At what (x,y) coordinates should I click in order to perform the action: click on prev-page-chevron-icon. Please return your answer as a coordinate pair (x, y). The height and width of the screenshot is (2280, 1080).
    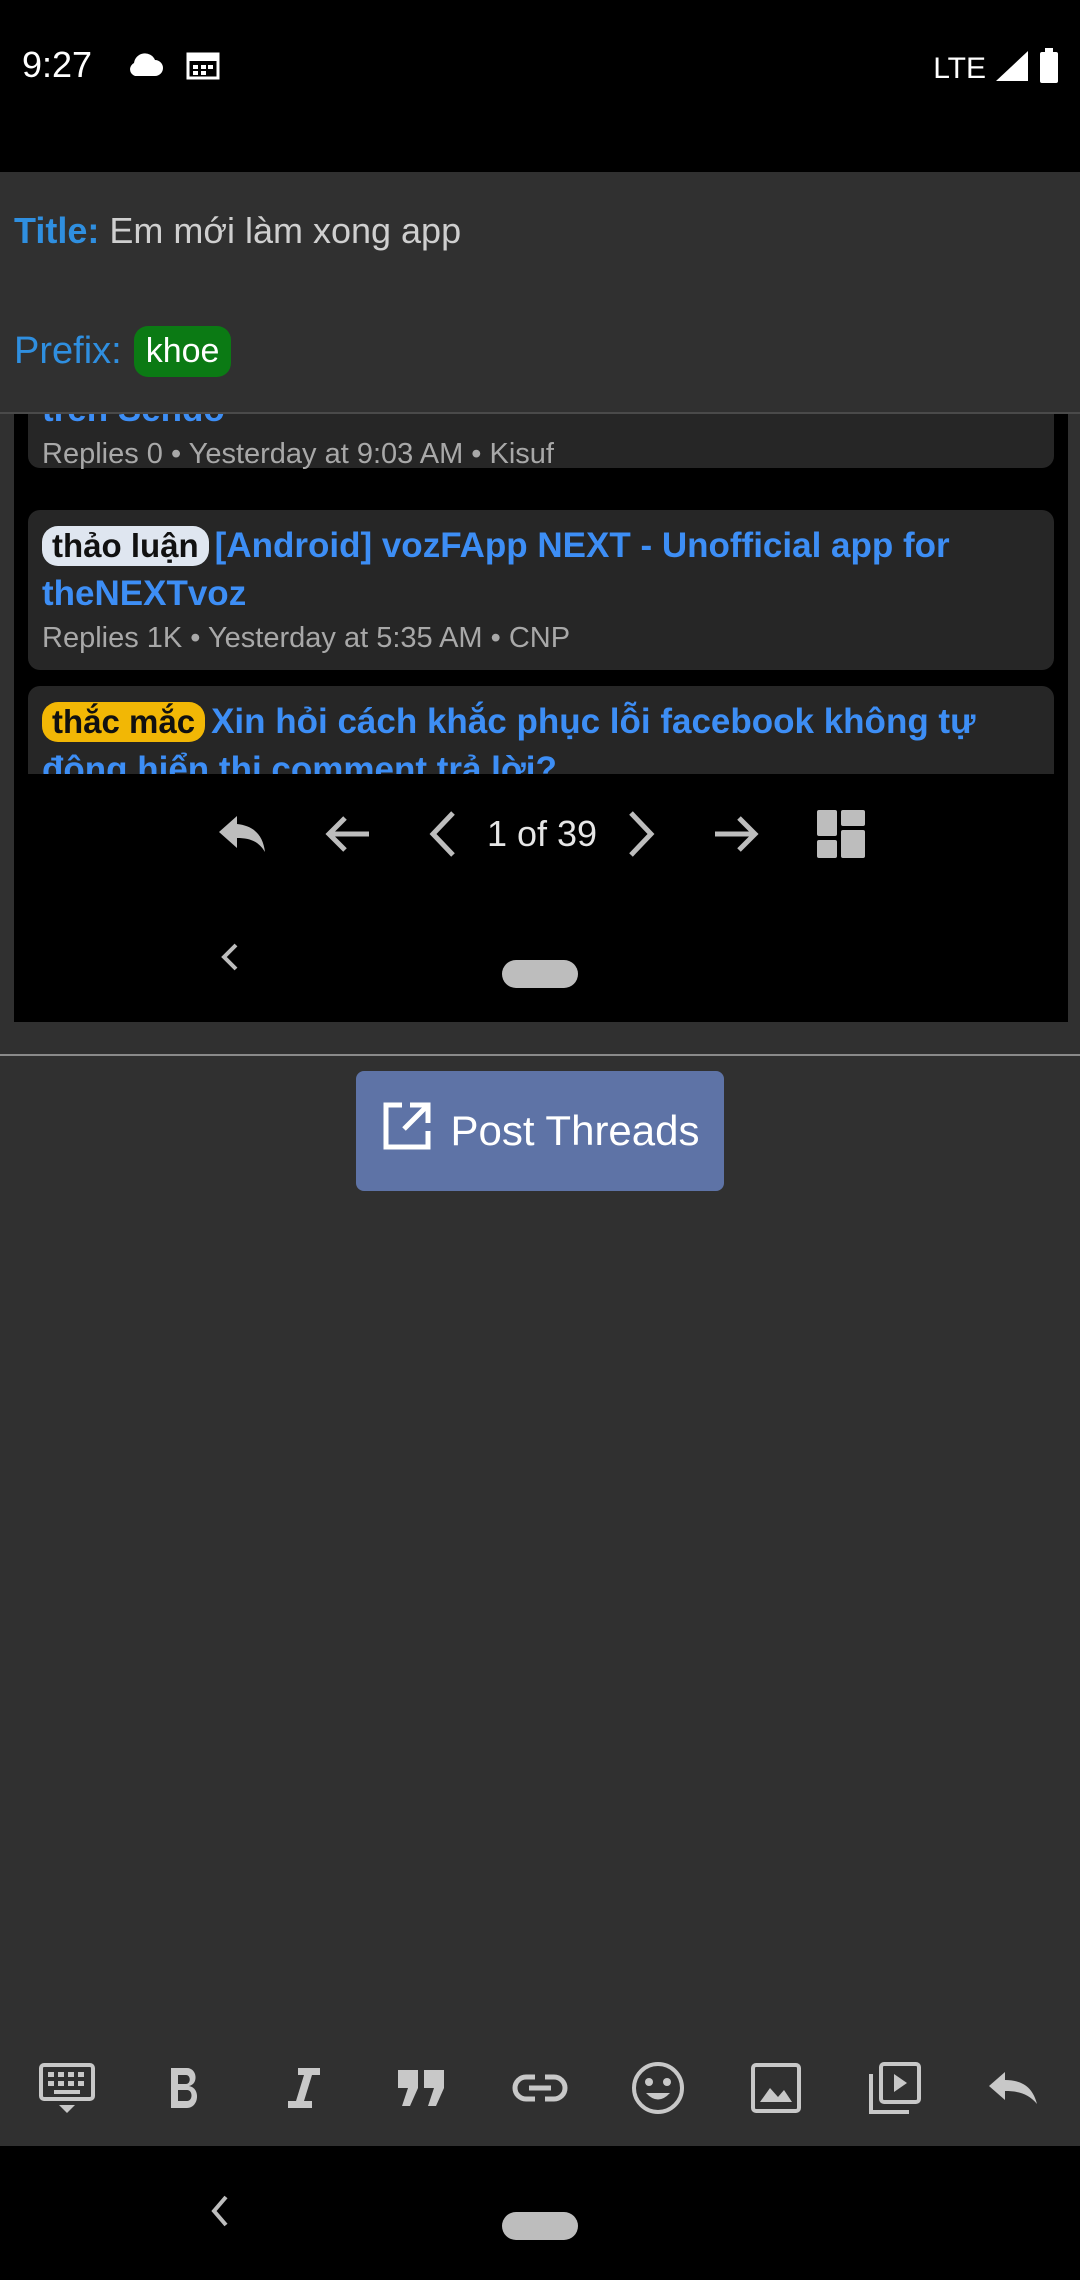
    Looking at the image, I should click on (443, 834).